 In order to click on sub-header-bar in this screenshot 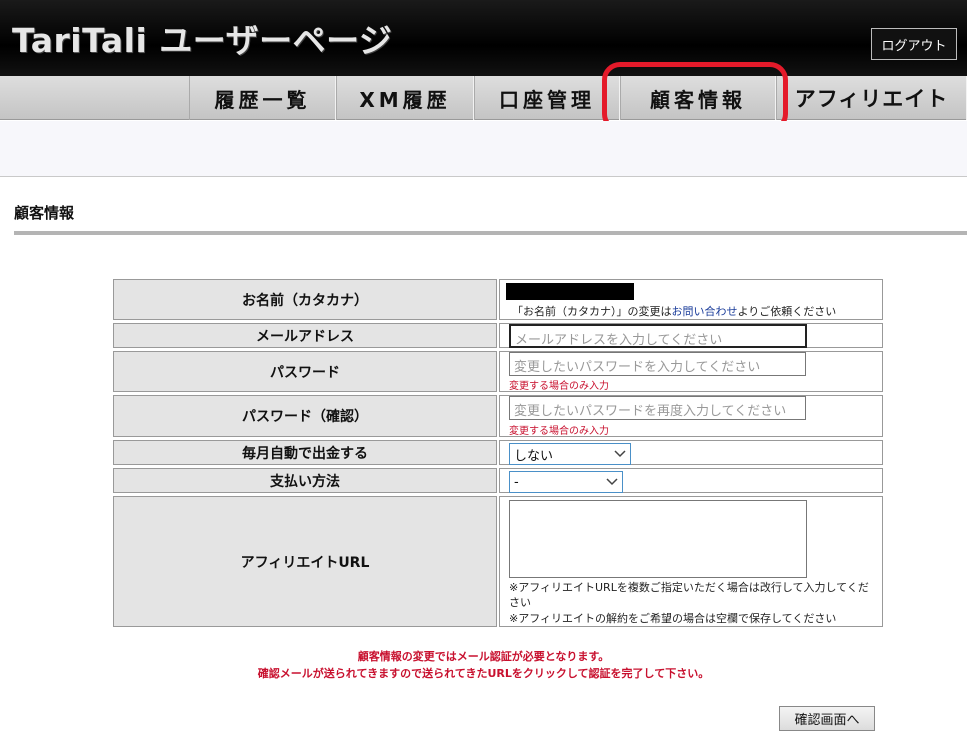, I will do `click(483, 149)`.